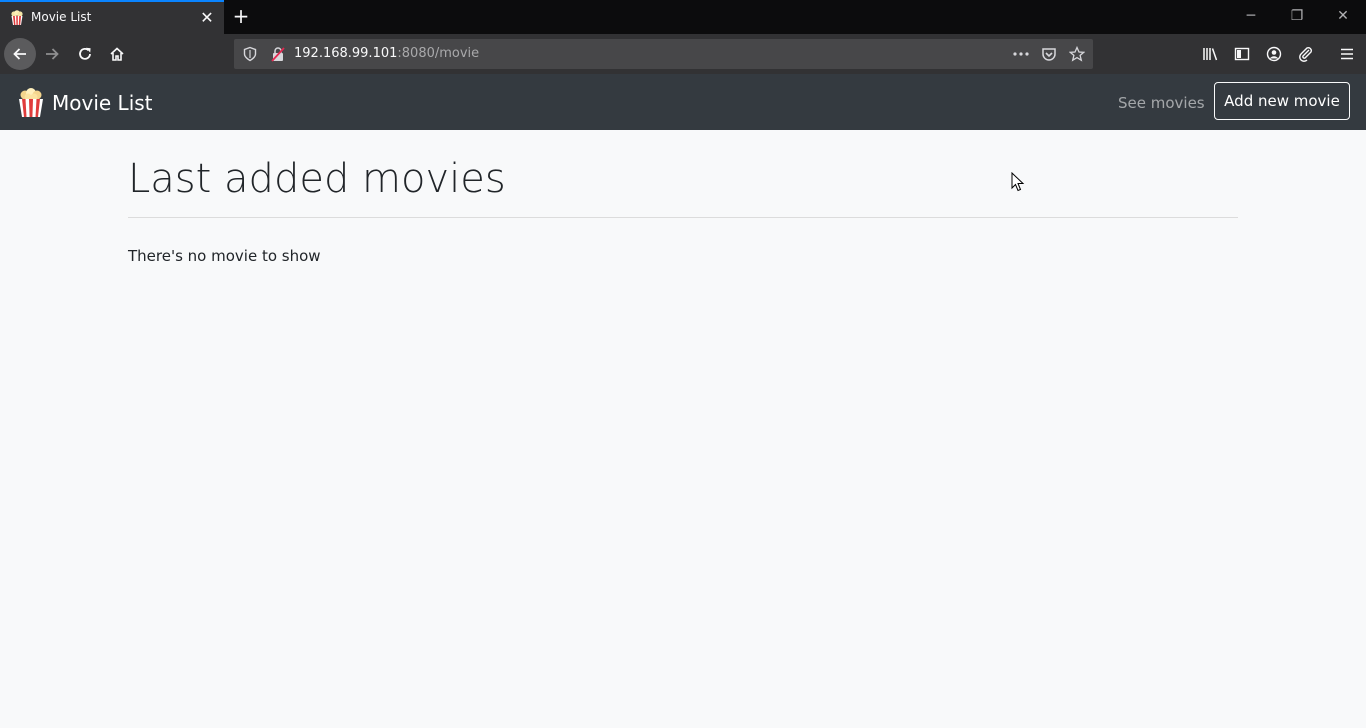  Describe the element at coordinates (61, 17) in the screenshot. I see `tab-title: Movie List` at that location.